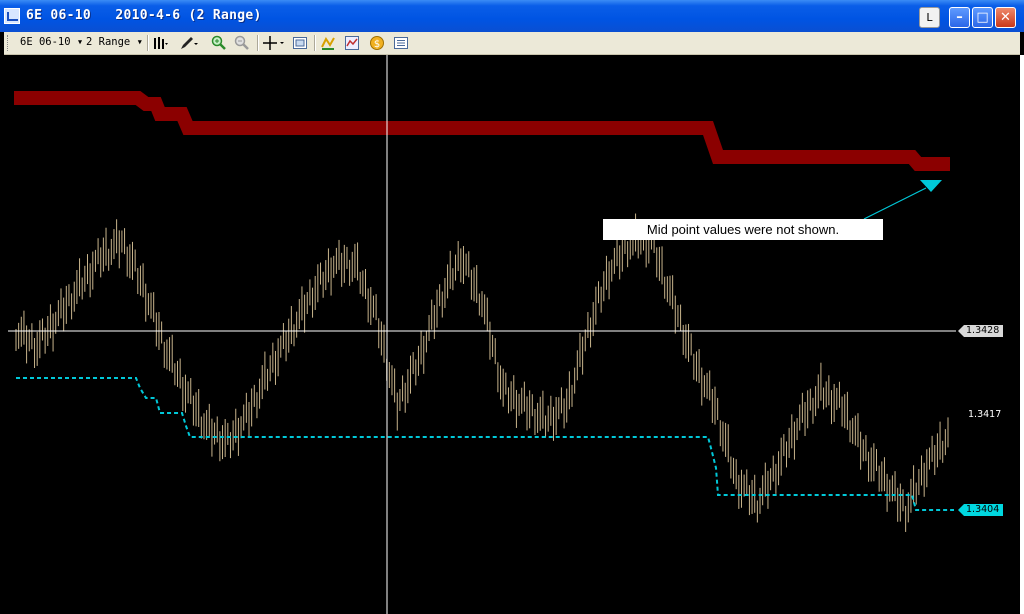 This screenshot has width=1024, height=614. I want to click on annotation-arrow-head, so click(931, 186).